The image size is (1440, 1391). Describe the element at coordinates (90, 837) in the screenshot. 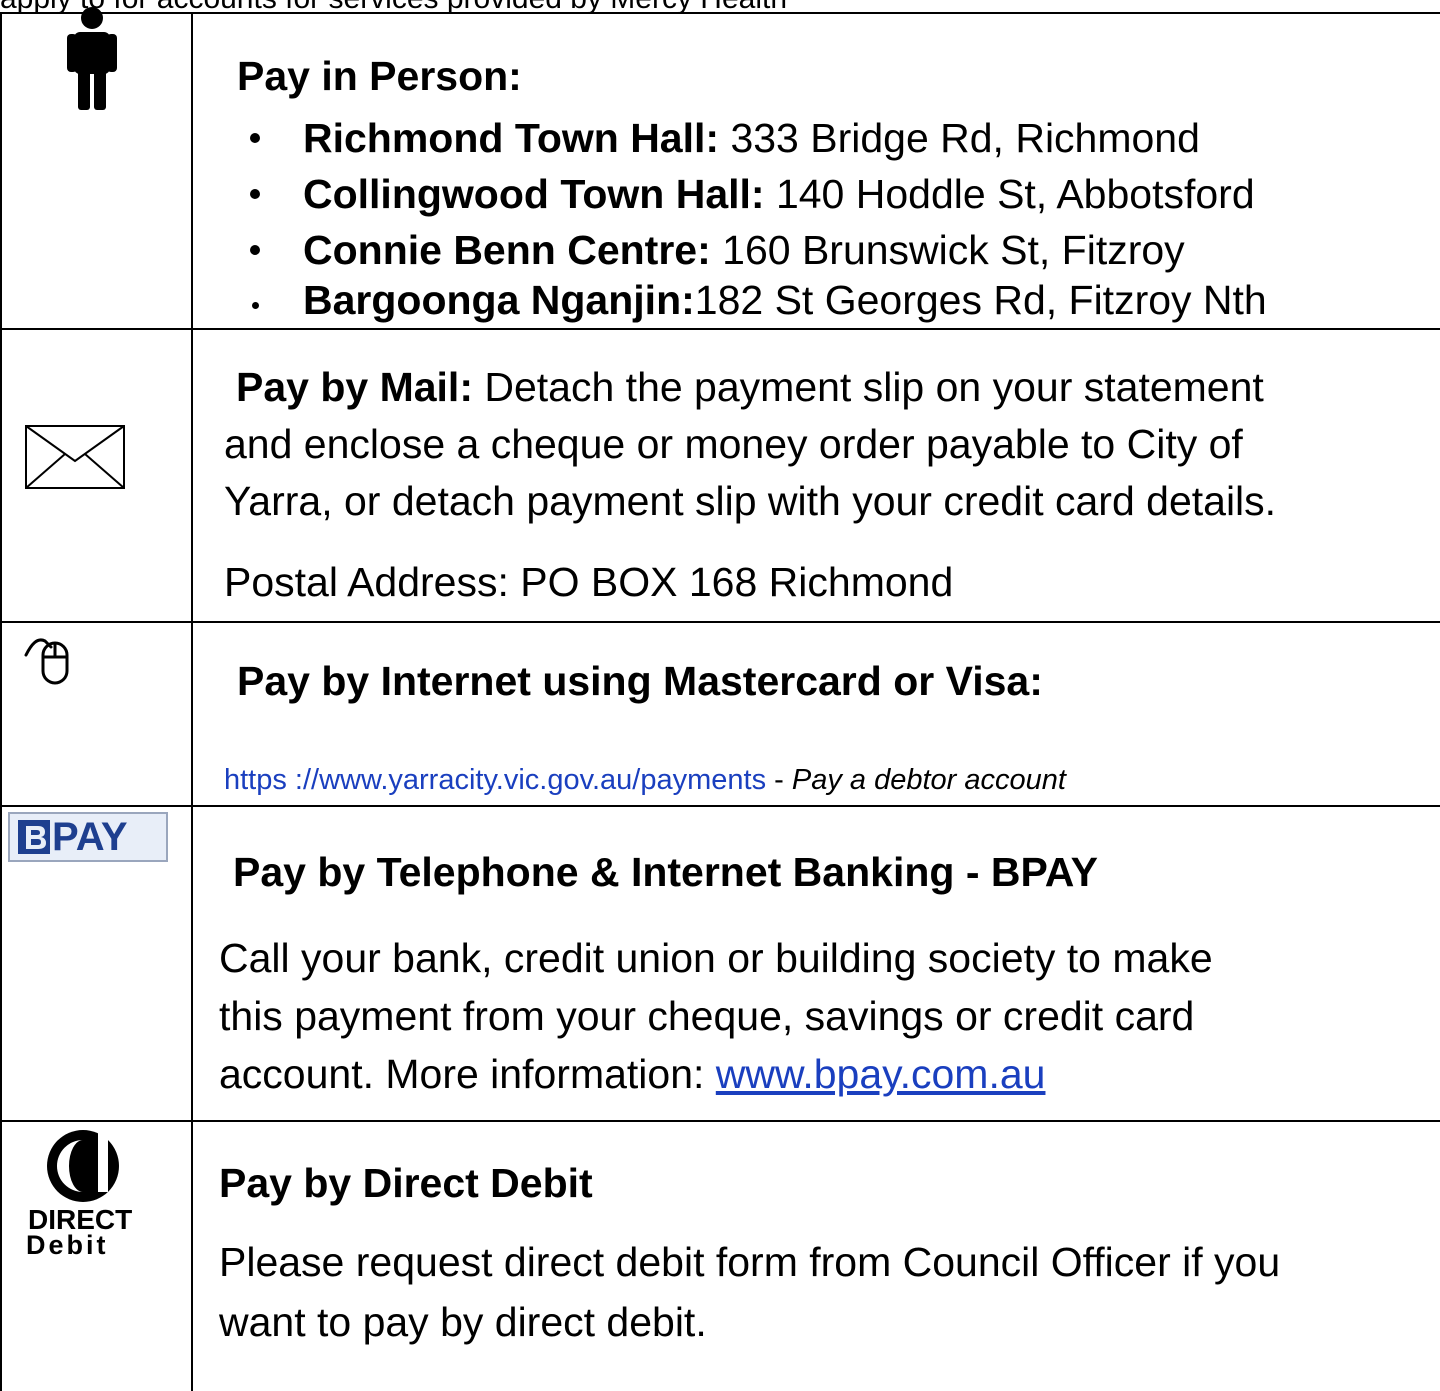

I see `bpay-logo-text: PAY` at that location.